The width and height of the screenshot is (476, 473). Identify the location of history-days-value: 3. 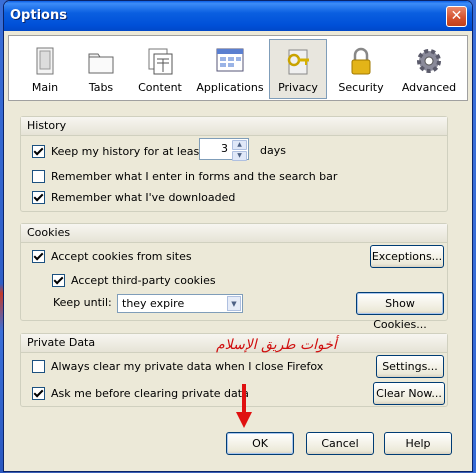
(224, 148).